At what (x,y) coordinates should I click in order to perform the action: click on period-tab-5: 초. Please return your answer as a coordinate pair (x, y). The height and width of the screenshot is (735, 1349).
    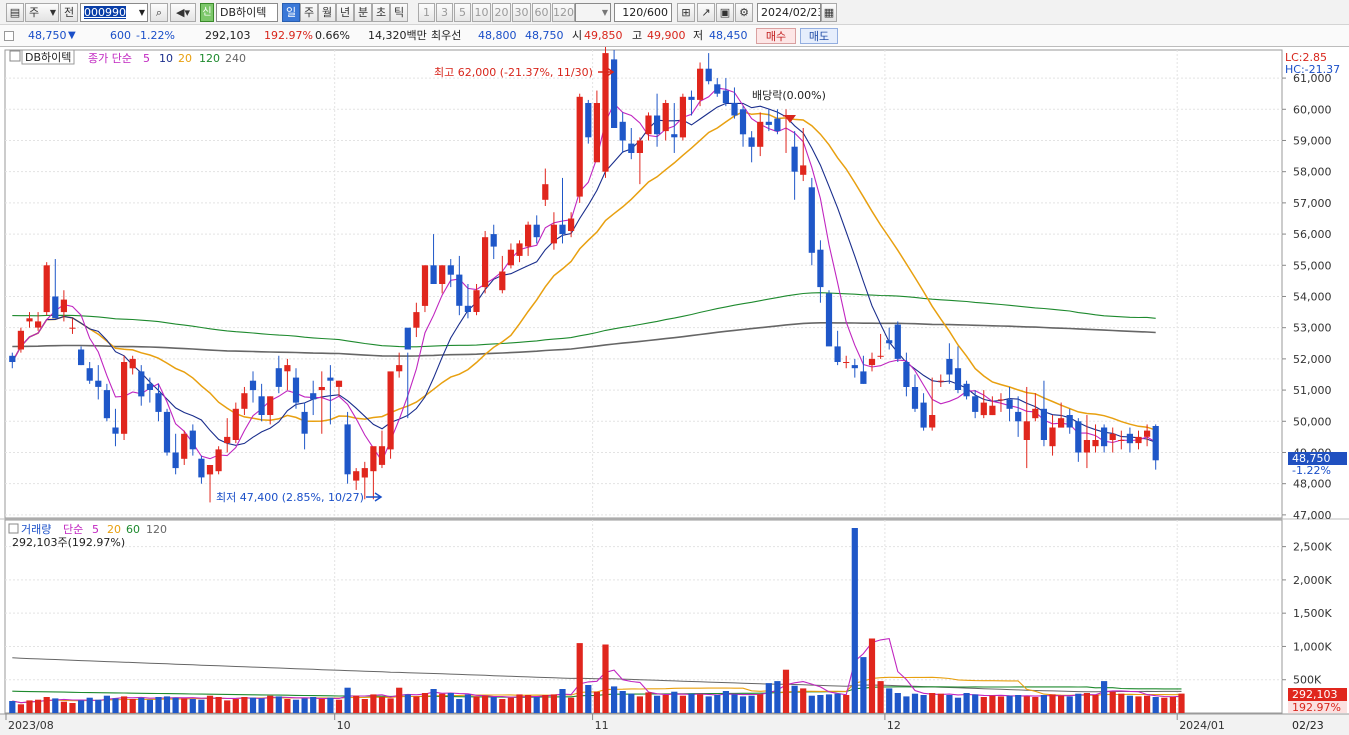
    Looking at the image, I should click on (381, 12).